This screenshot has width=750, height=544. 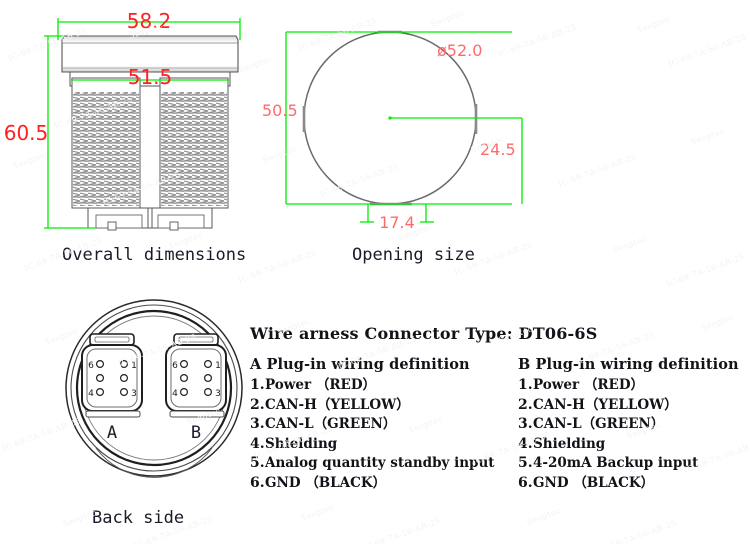 I want to click on pin-label-a-1: 1, so click(x=134, y=366).